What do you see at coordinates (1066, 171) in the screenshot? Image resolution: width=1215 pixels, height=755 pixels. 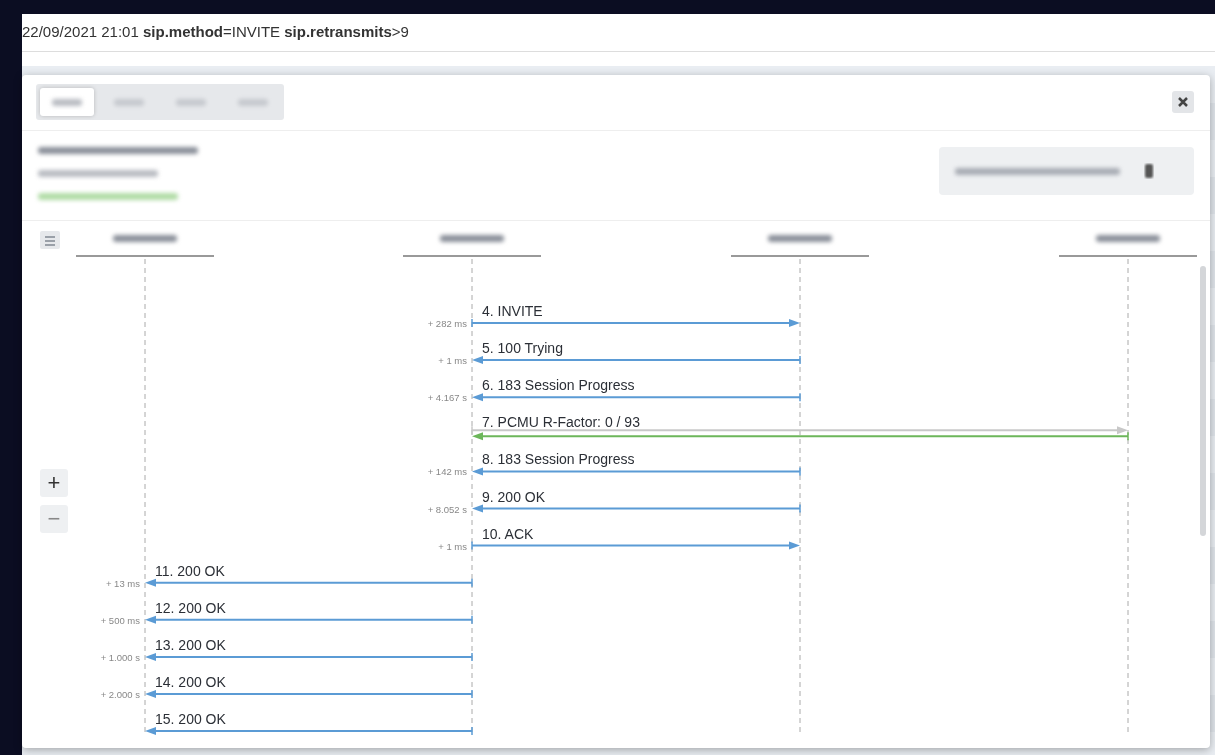 I see `export-dropdown` at bounding box center [1066, 171].